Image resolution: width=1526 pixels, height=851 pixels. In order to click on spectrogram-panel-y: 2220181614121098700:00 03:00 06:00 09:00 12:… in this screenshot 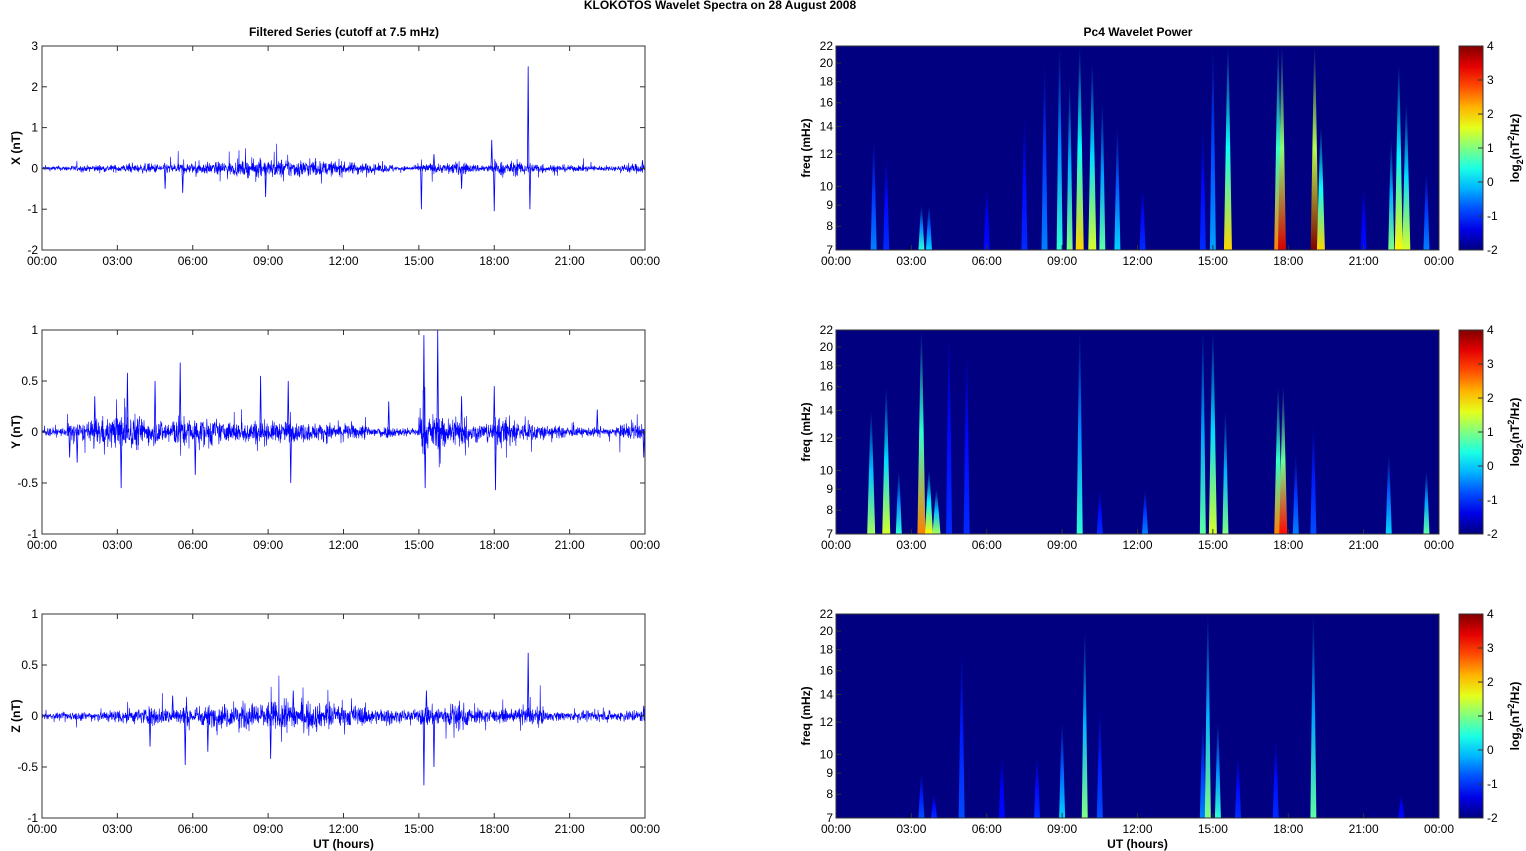, I will do `click(1162, 437)`.